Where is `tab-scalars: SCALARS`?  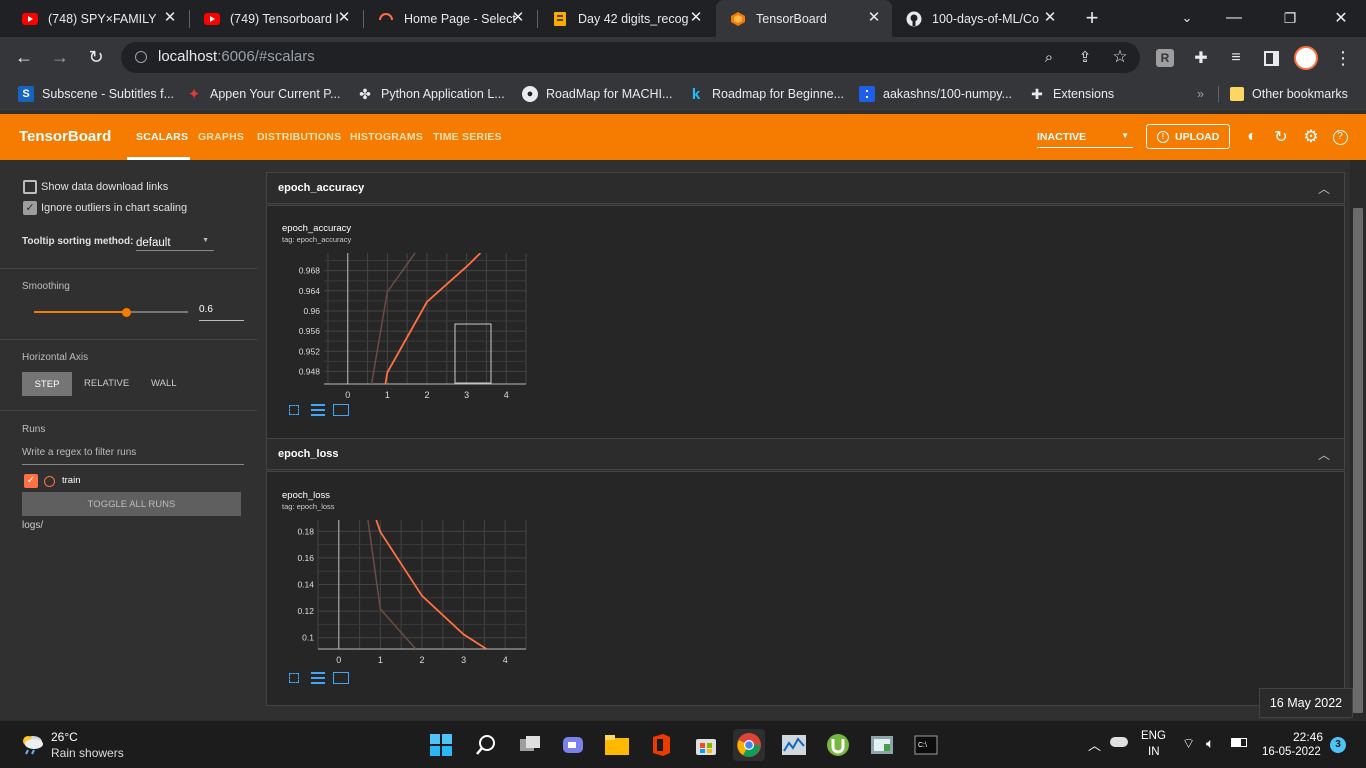 tab-scalars: SCALARS is located at coordinates (162, 137).